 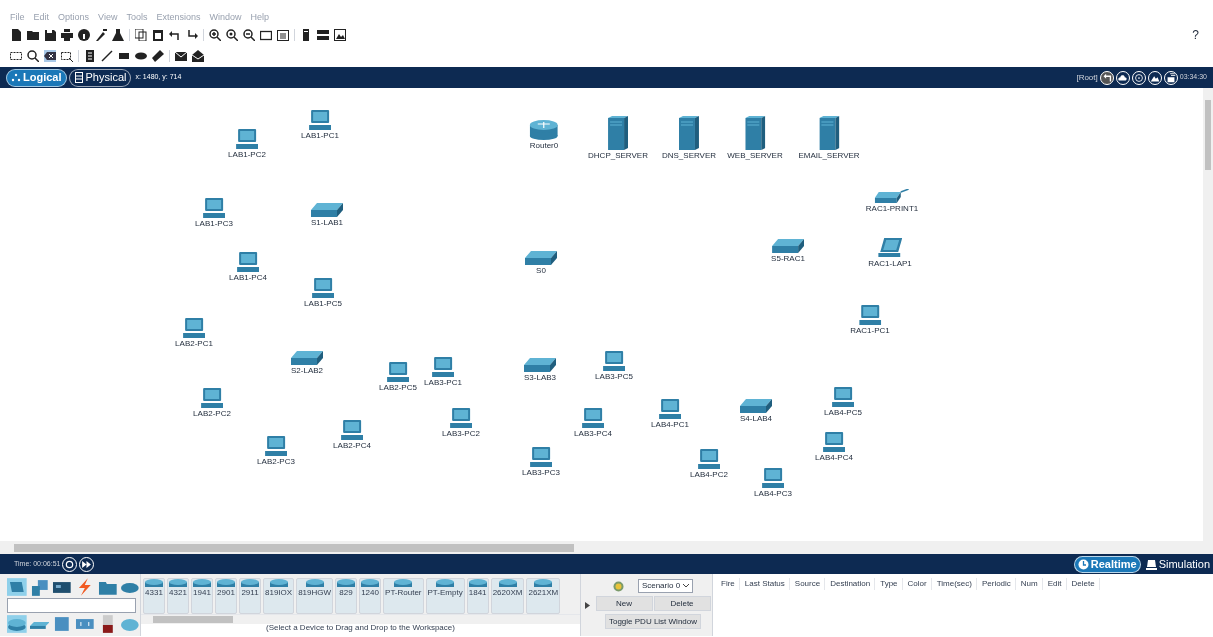 What do you see at coordinates (1055, 584) in the screenshot?
I see `column-header: Edit` at bounding box center [1055, 584].